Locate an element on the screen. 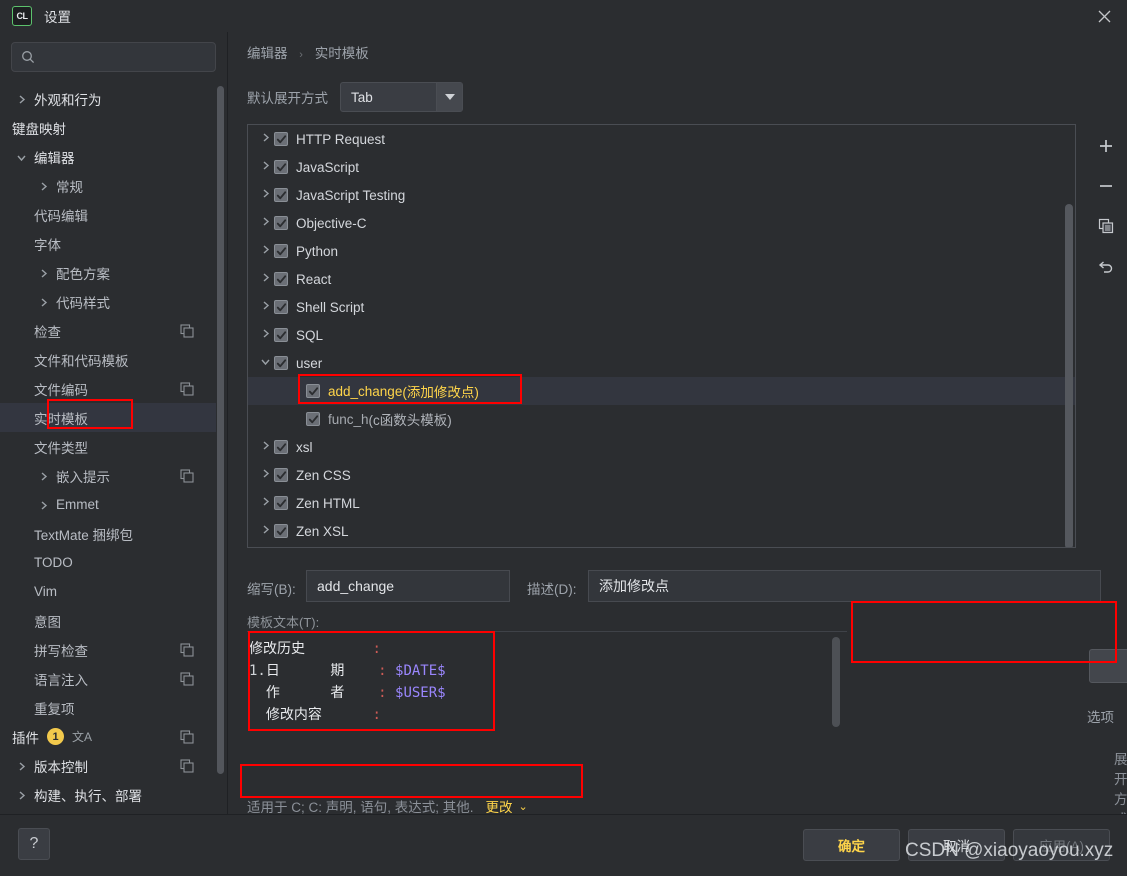  editor-scrollbar is located at coordinates (836, 707).